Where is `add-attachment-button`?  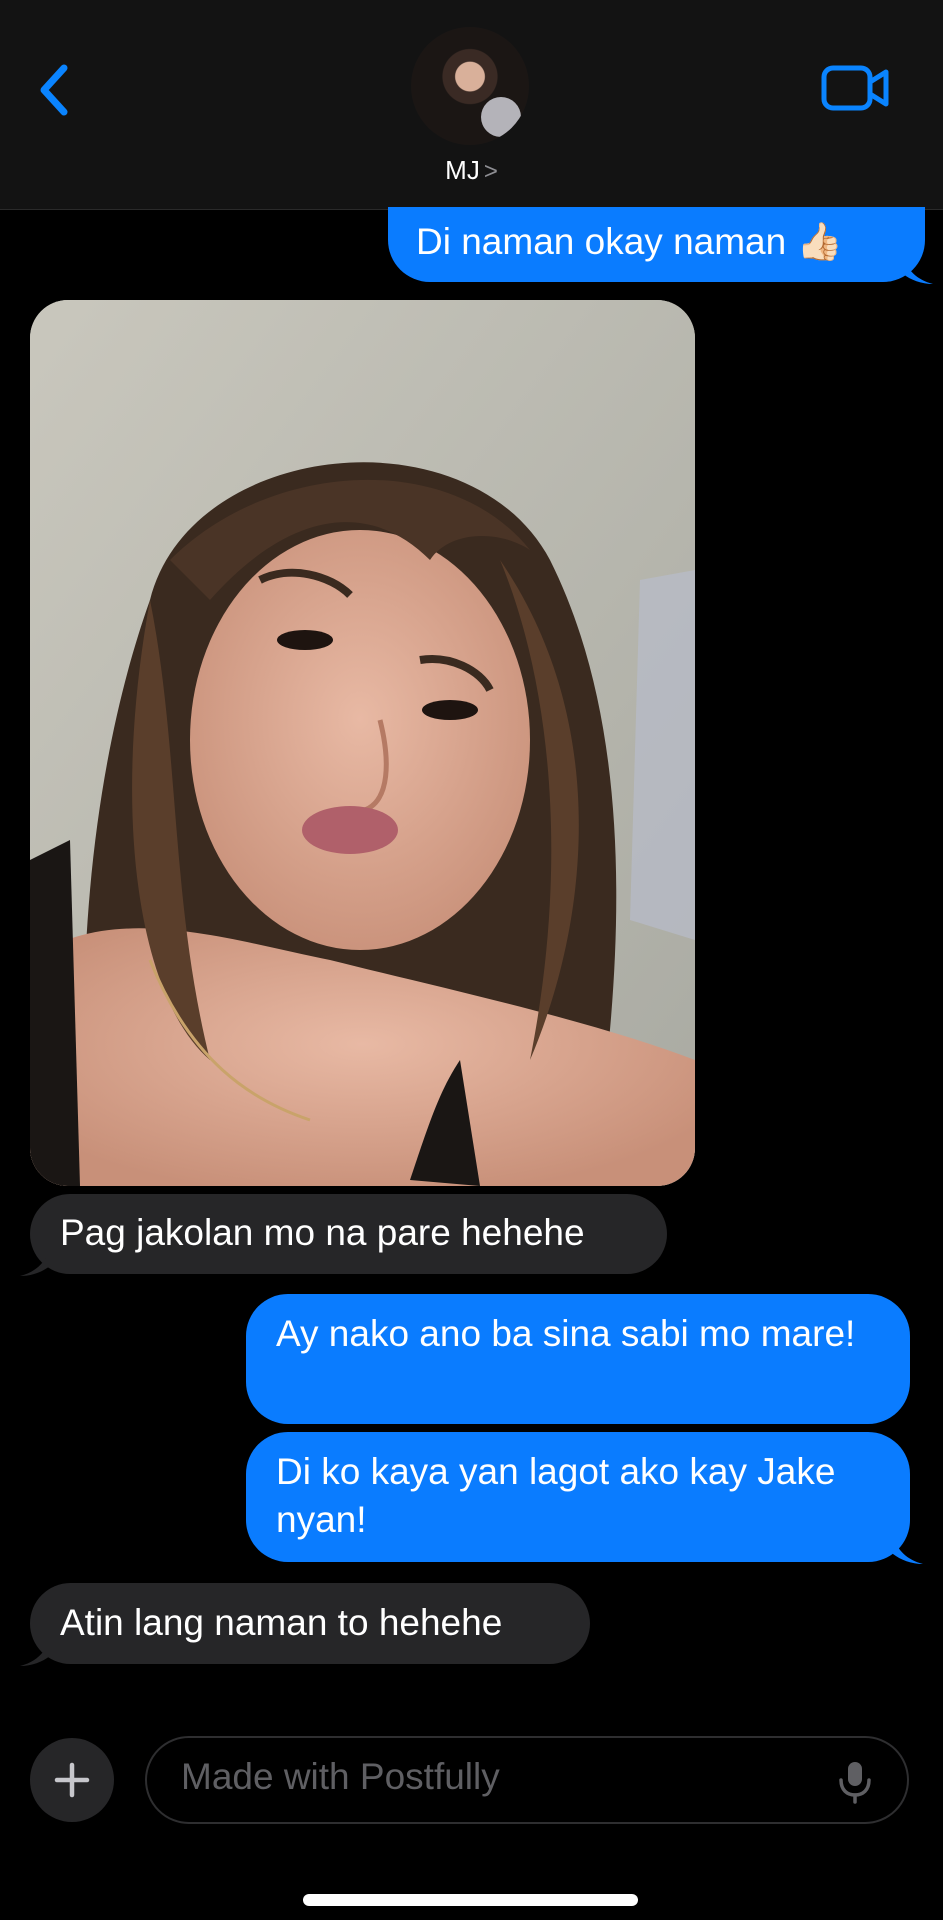 add-attachment-button is located at coordinates (72, 1780).